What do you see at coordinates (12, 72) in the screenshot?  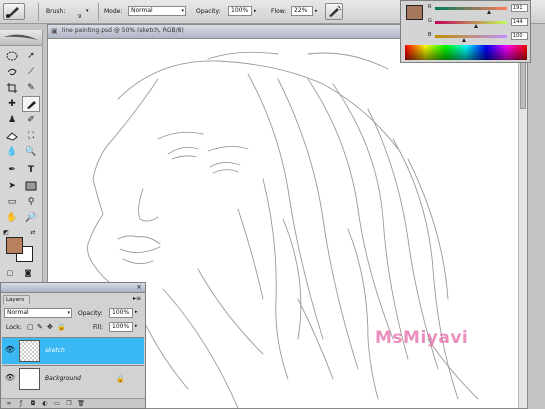 I see `lasso-tool-icon` at bounding box center [12, 72].